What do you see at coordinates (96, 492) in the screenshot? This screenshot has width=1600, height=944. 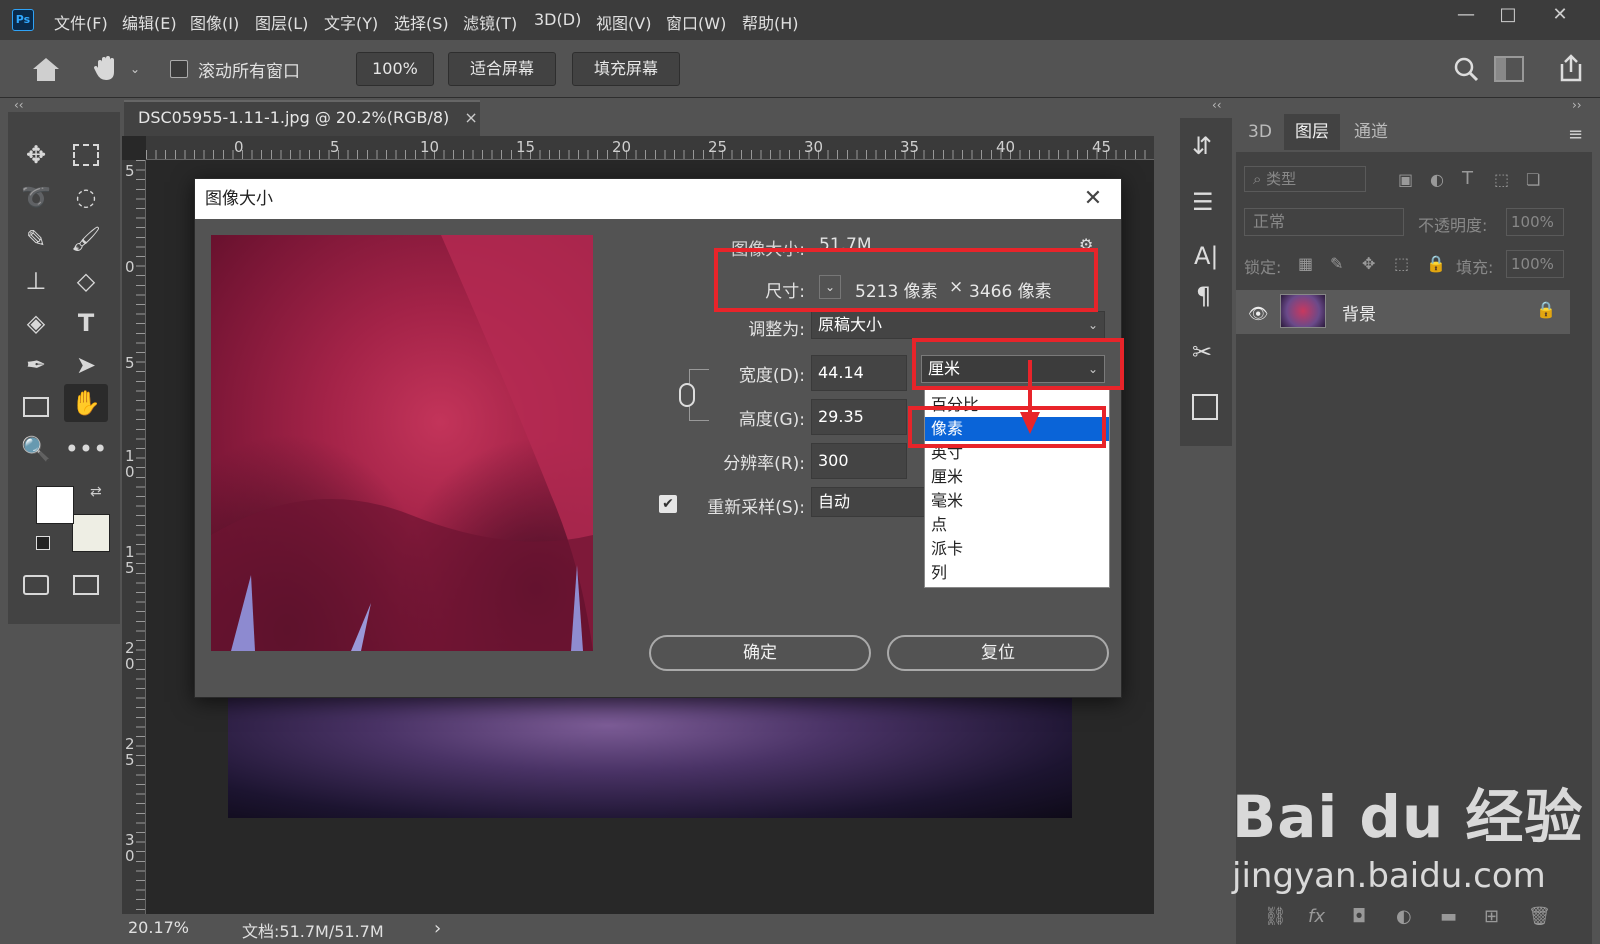 I see `swap-colors-icon: ⇄` at bounding box center [96, 492].